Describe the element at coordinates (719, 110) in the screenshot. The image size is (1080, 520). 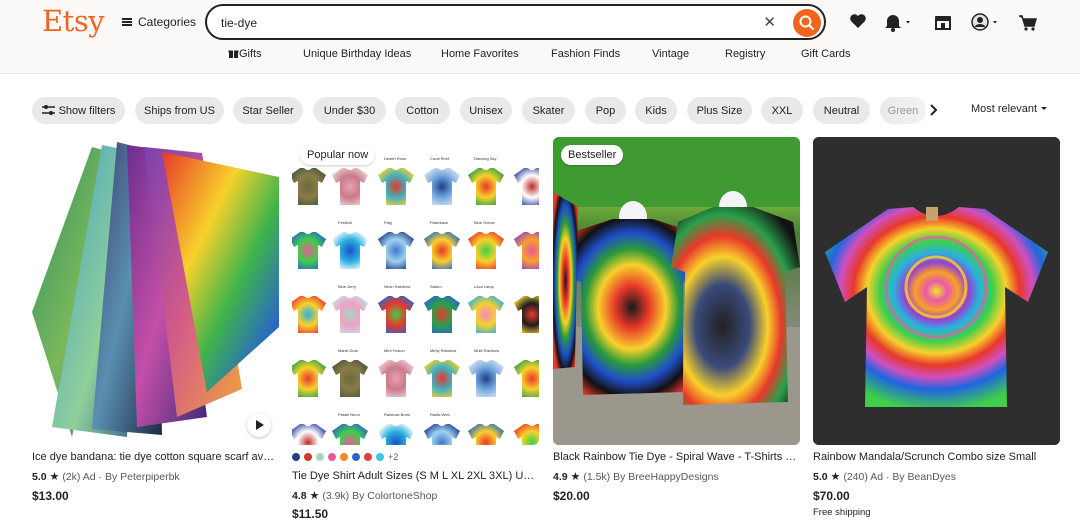
I see `chip-plus-size: Plus Size` at that location.